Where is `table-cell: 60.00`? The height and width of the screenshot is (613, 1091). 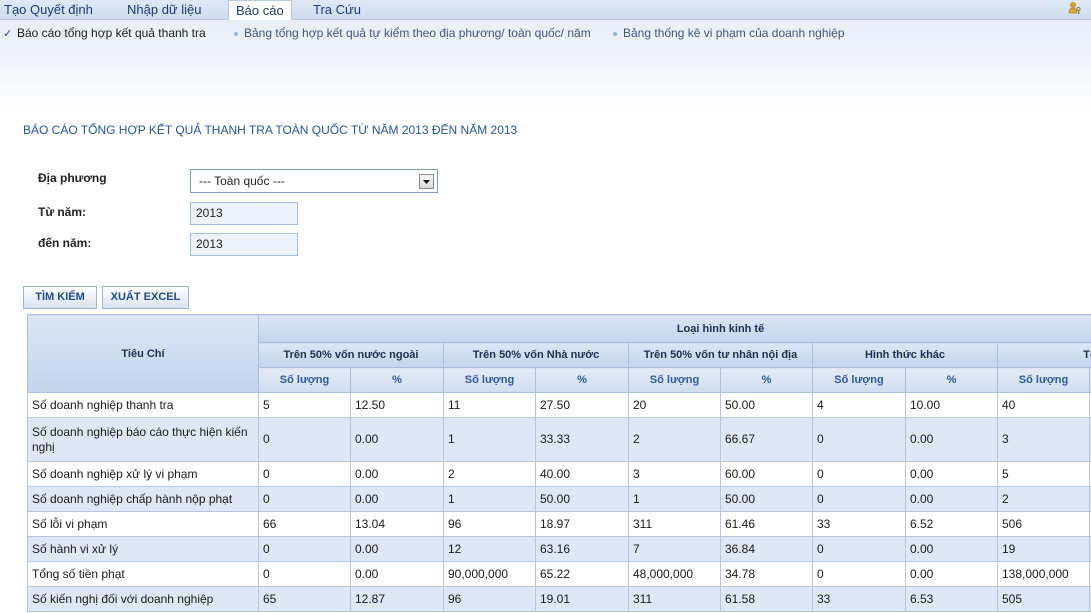
table-cell: 60.00 is located at coordinates (766, 474).